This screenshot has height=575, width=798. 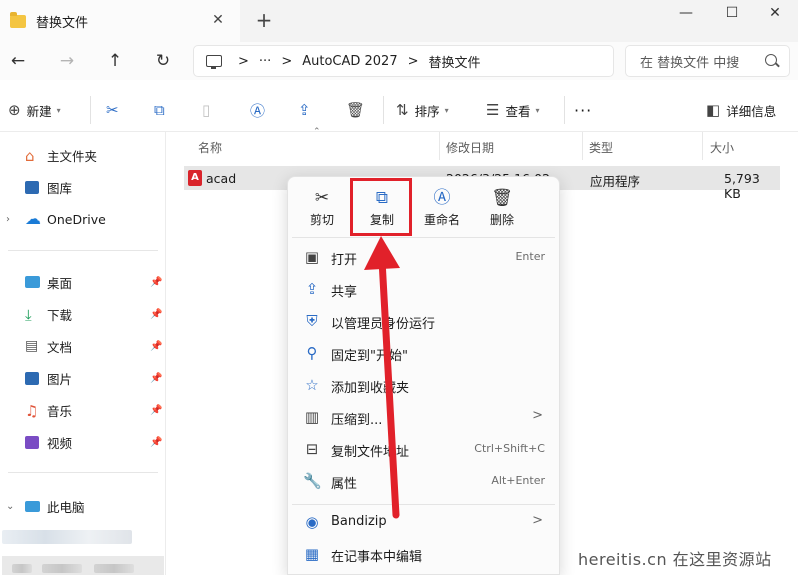 What do you see at coordinates (583, 110) in the screenshot?
I see `more-options-button: ···` at bounding box center [583, 110].